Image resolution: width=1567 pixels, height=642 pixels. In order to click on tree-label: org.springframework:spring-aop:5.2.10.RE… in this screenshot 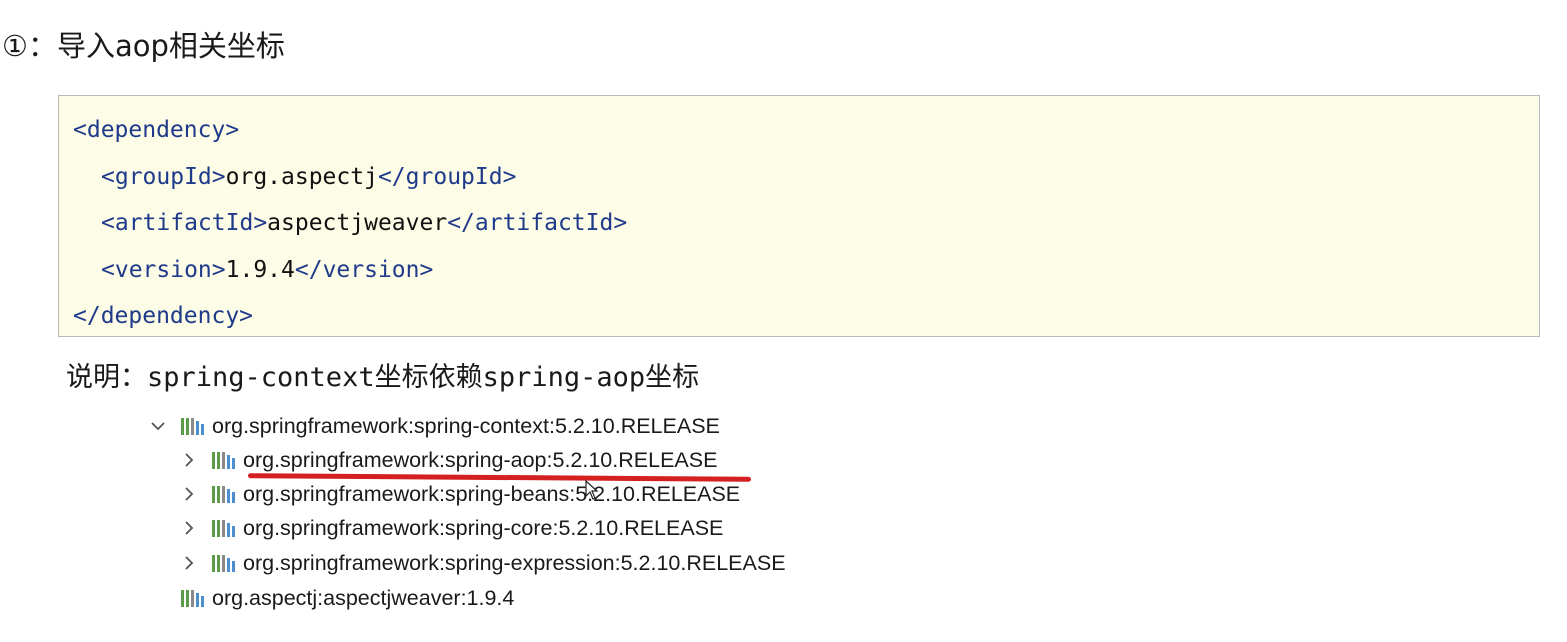, I will do `click(480, 460)`.